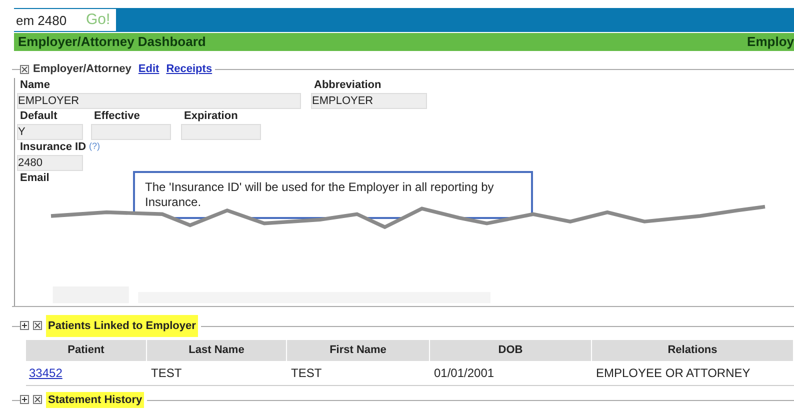  What do you see at coordinates (189, 69) in the screenshot?
I see `section-link: Receipts` at bounding box center [189, 69].